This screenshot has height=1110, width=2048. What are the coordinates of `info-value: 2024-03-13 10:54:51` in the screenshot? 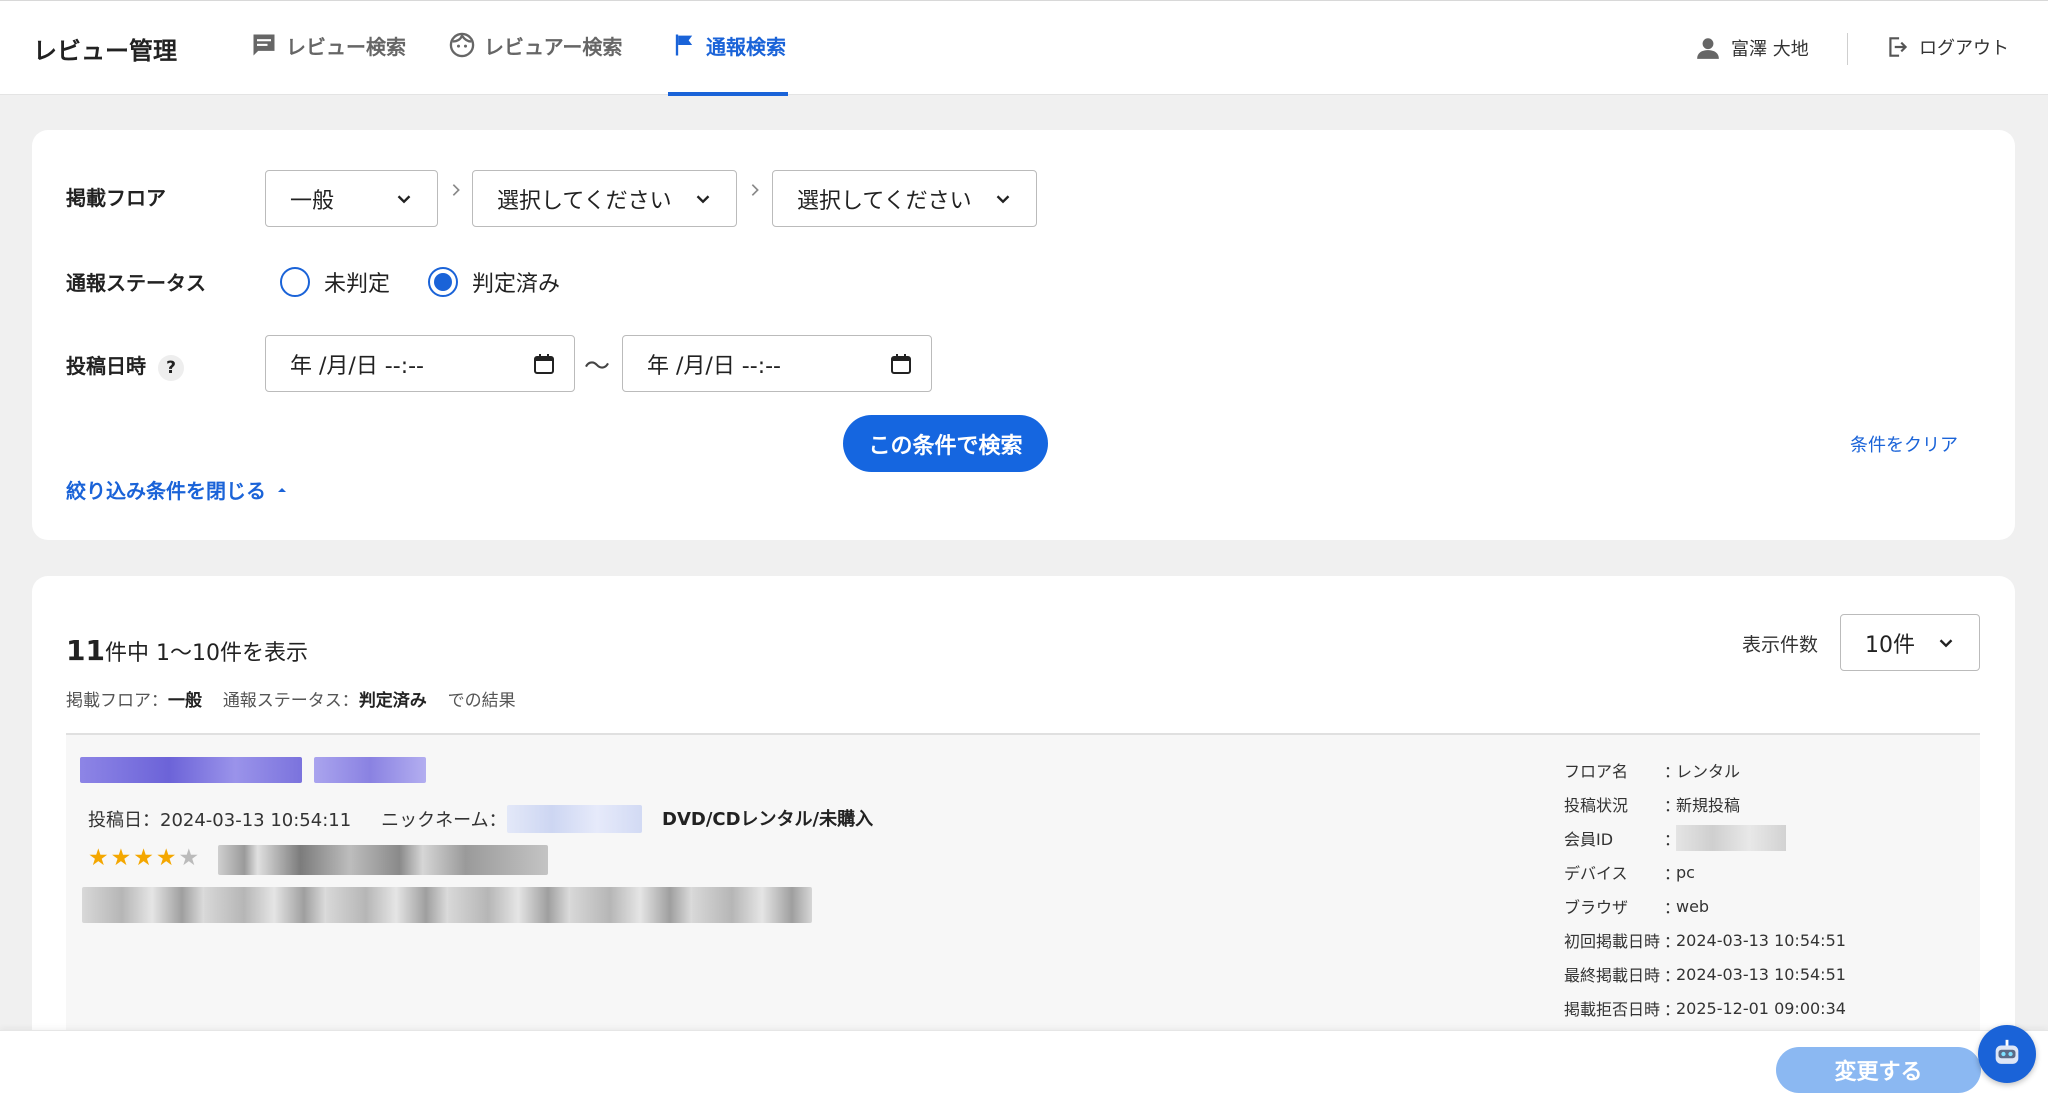 It's located at (1761, 974).